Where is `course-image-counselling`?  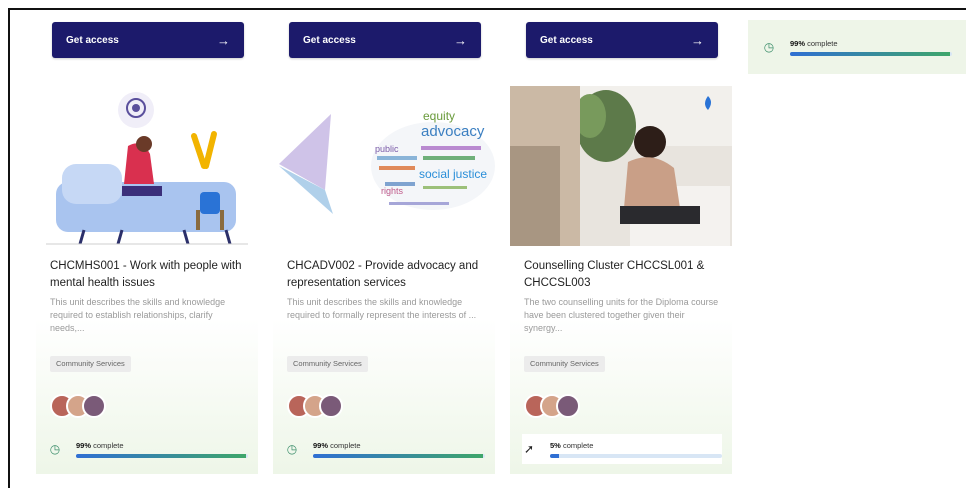 course-image-counselling is located at coordinates (621, 166).